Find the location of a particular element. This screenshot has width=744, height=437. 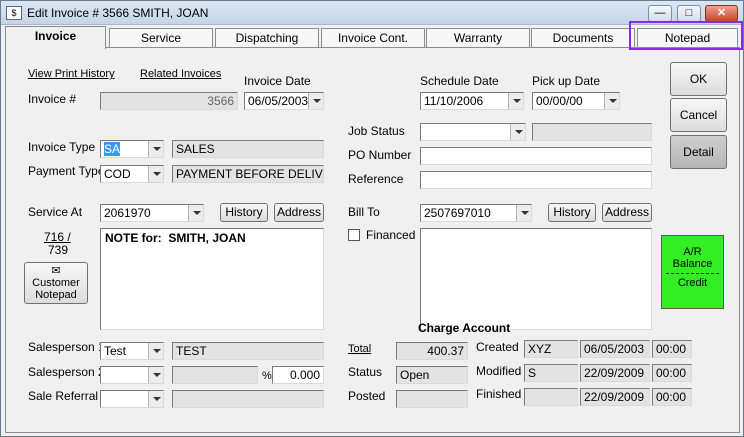

window-title: Edit Invoice # 3566 SMITH, JOAN is located at coordinates (118, 13).